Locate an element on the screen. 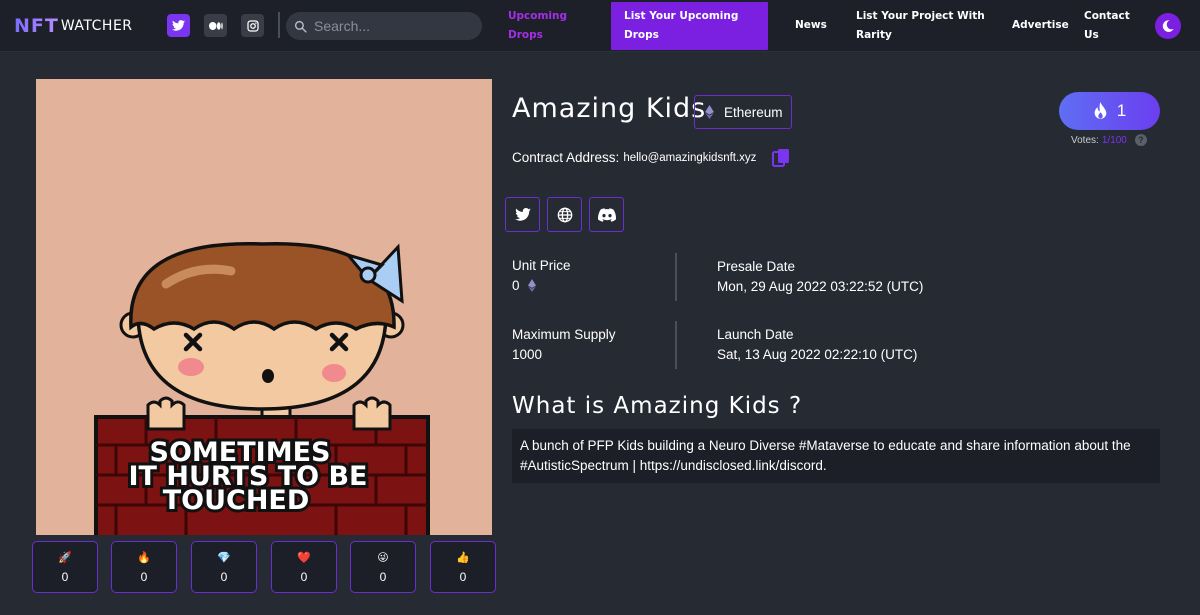  votes-value: 1/100 is located at coordinates (1114, 140).